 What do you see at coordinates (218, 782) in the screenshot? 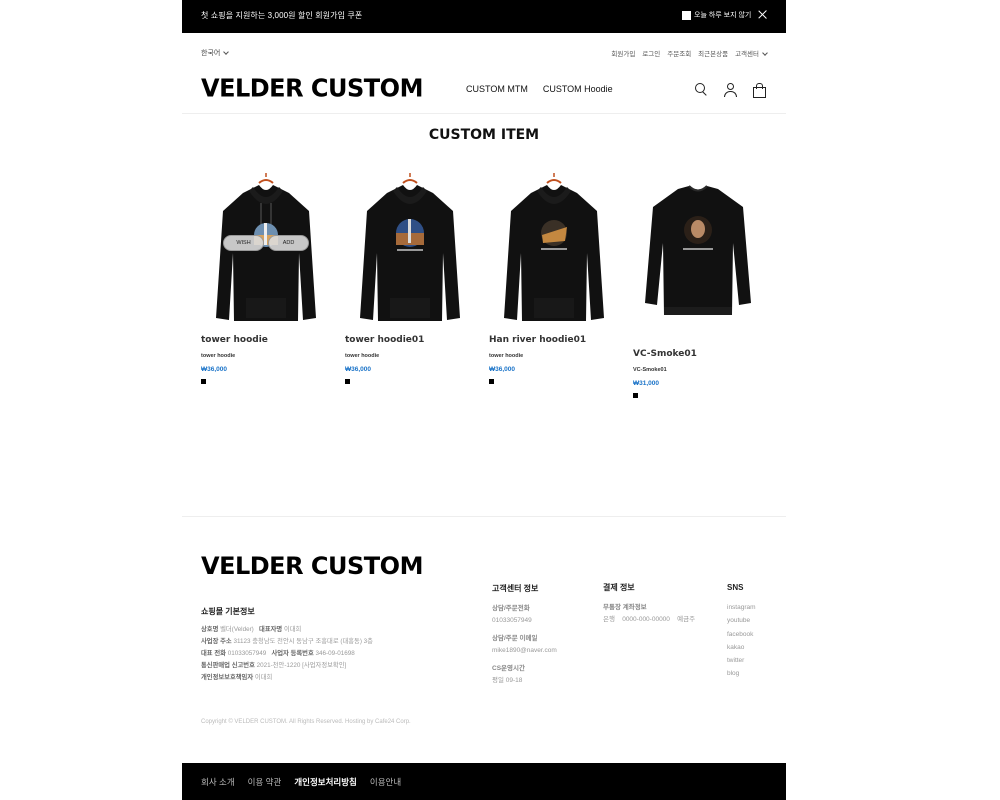
I see `footer-link-company: 회사 소개` at bounding box center [218, 782].